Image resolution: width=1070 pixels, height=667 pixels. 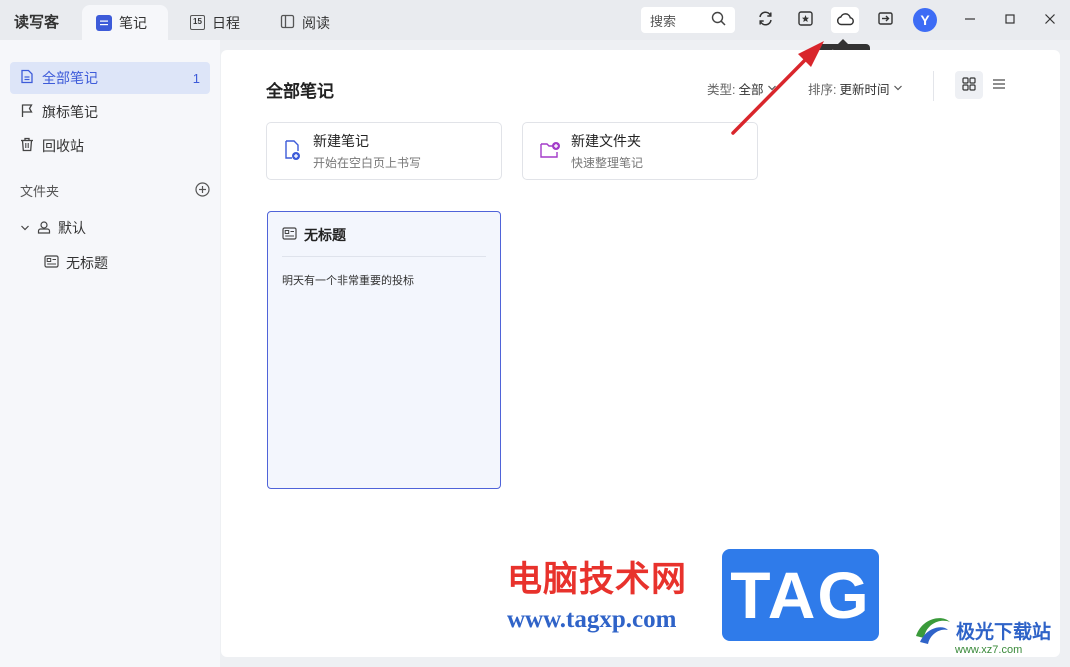 What do you see at coordinates (348, 281) in the screenshot?
I see `note-card-preview: 明天有一个非常重要的投标` at bounding box center [348, 281].